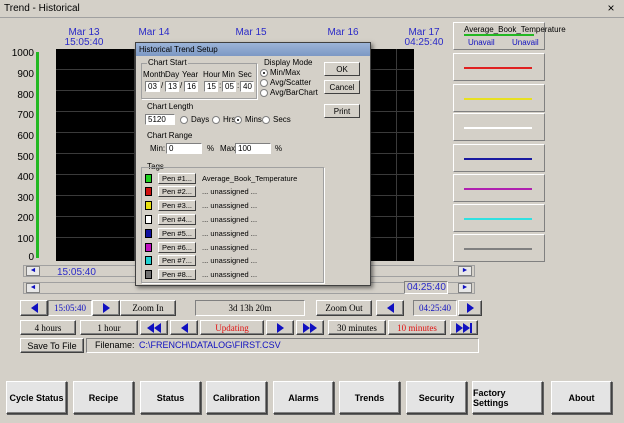  Describe the element at coordinates (190, 74) in the screenshot. I see `year-label: Year` at that location.